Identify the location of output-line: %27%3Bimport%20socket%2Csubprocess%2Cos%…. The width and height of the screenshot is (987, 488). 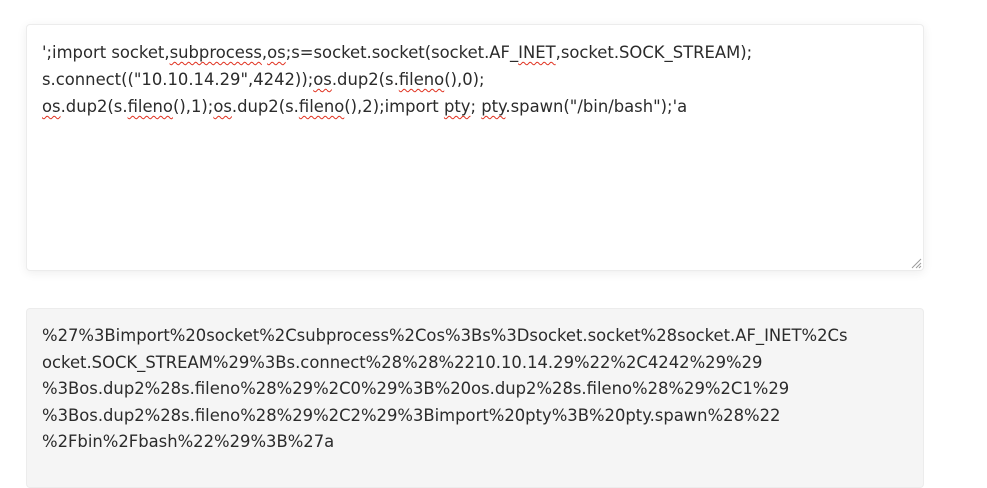
(445, 335).